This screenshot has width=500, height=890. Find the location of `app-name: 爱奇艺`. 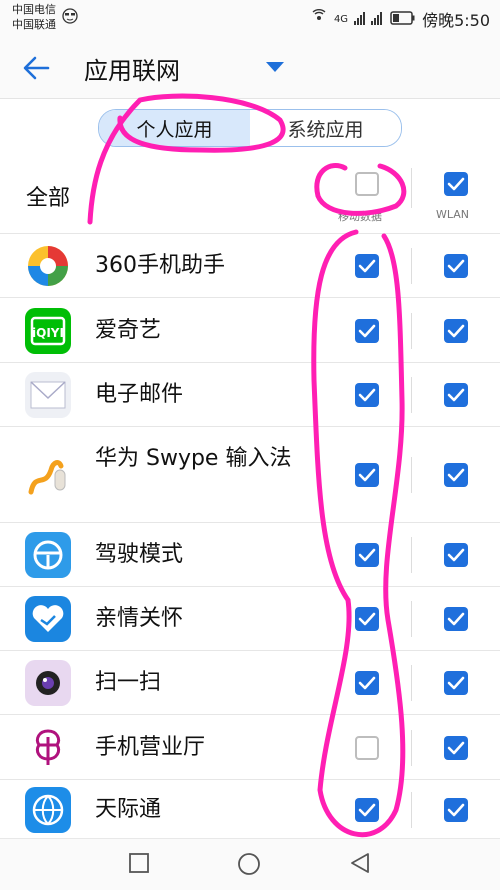

app-name: 爱奇艺 is located at coordinates (128, 330).